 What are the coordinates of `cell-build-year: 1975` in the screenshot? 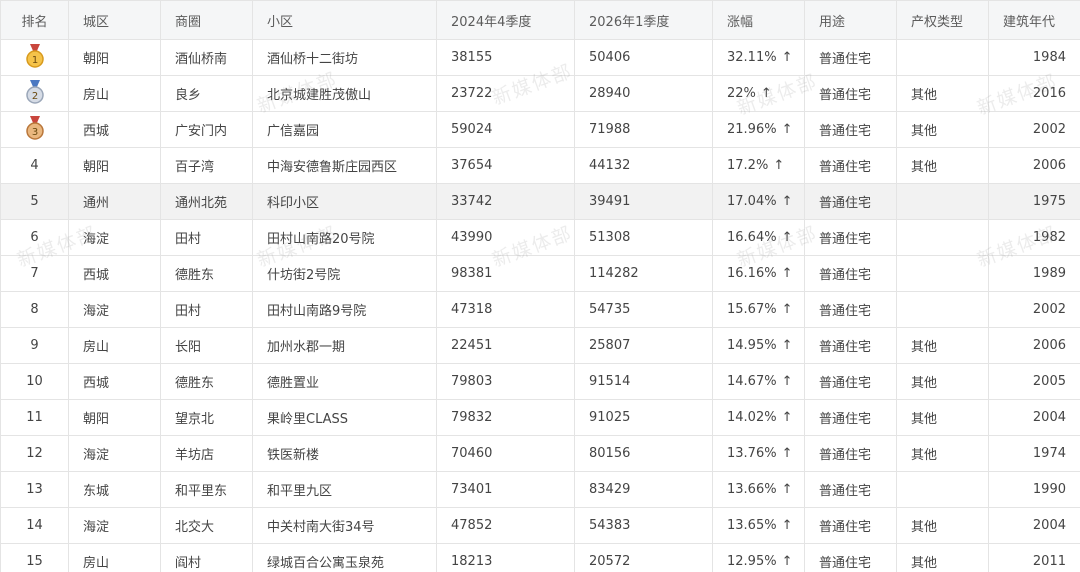 It's located at (1034, 201).